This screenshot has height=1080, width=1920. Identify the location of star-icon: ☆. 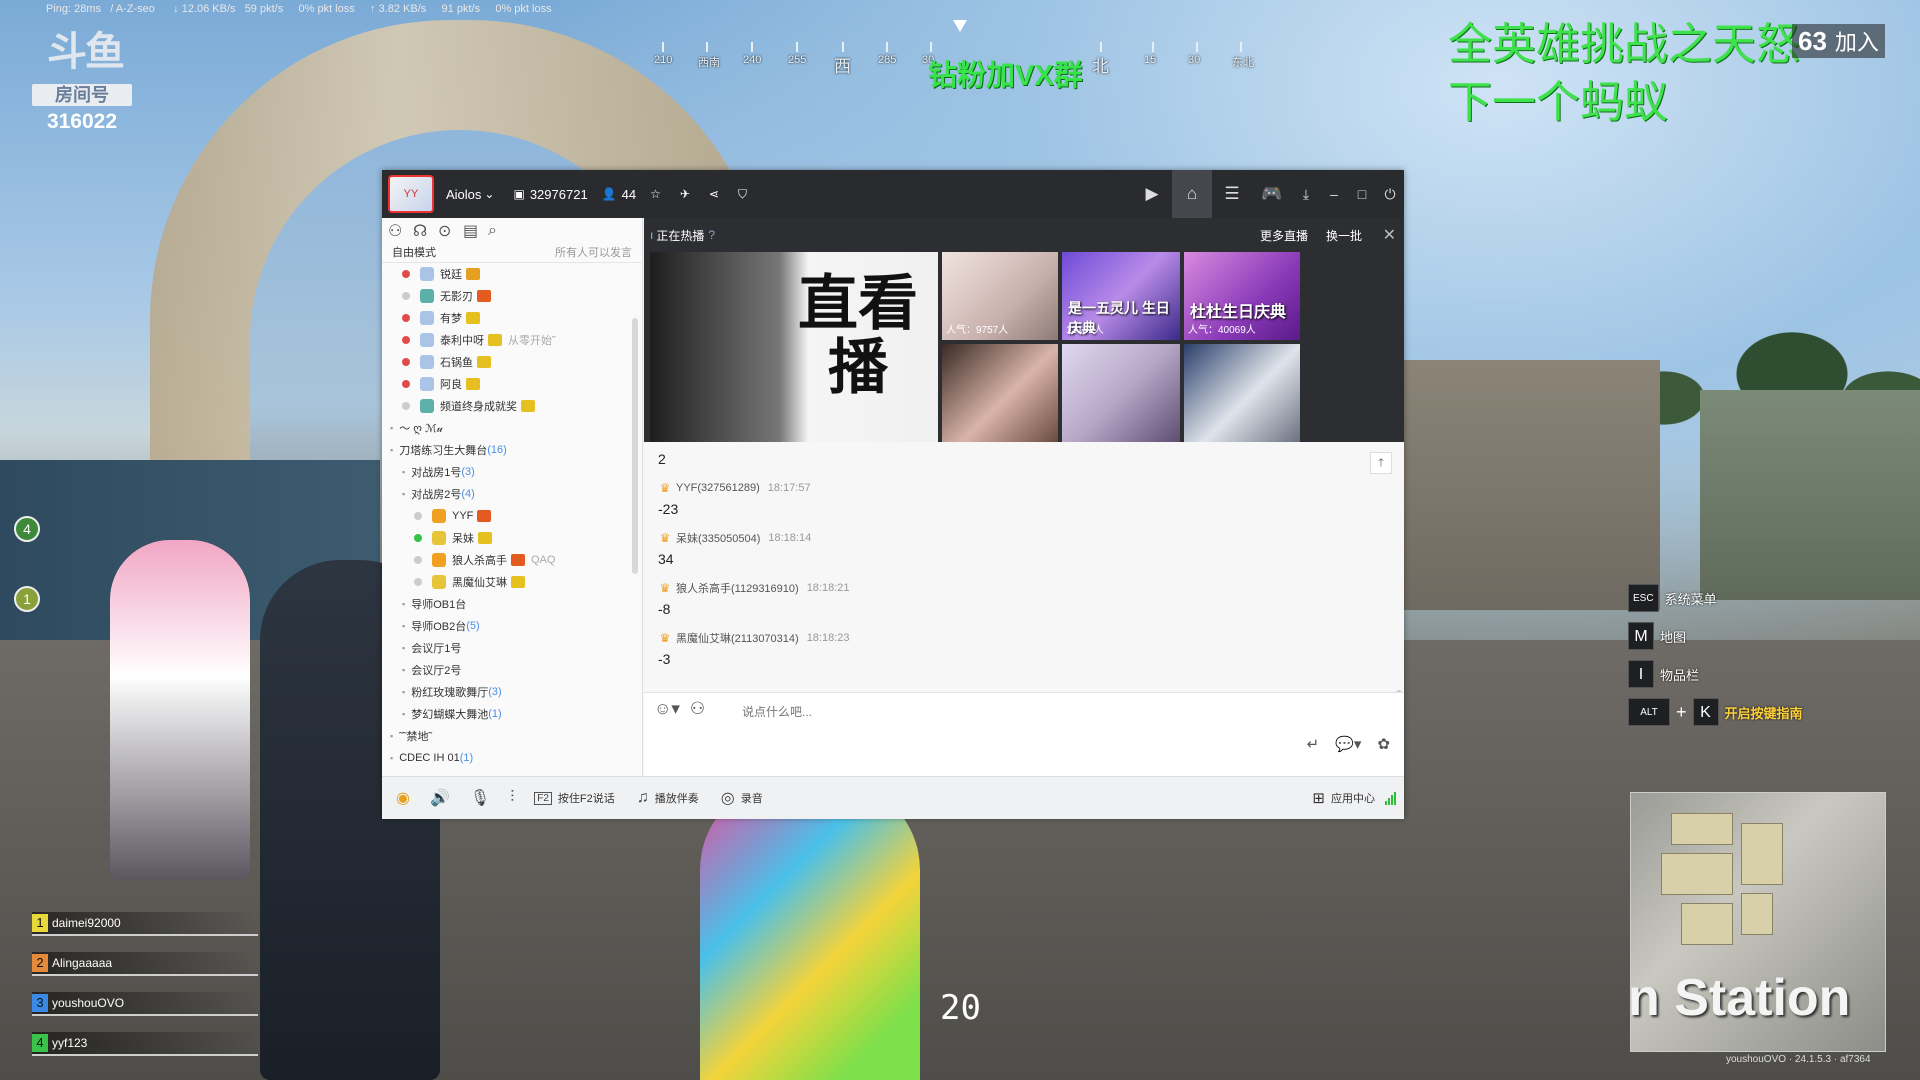
(655, 194).